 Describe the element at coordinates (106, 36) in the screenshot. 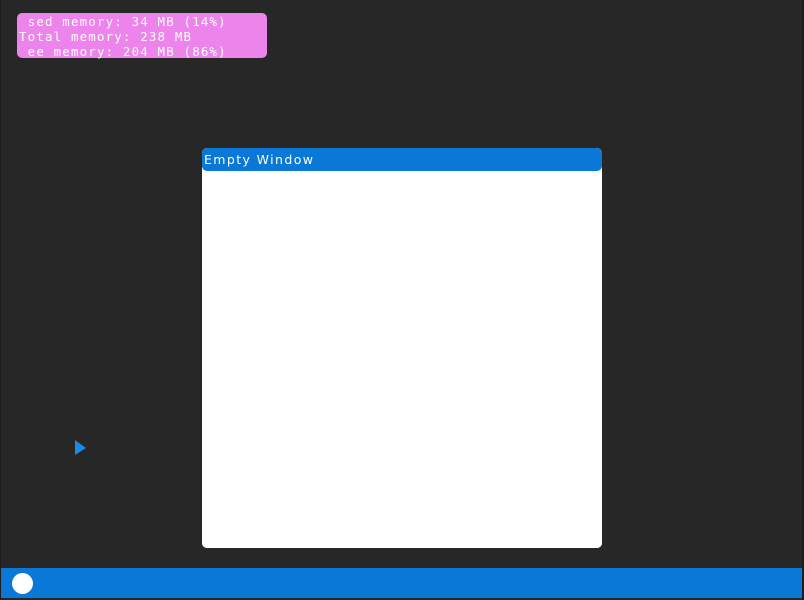

I see `total-memory-text: Total memory: 238 MB` at that location.